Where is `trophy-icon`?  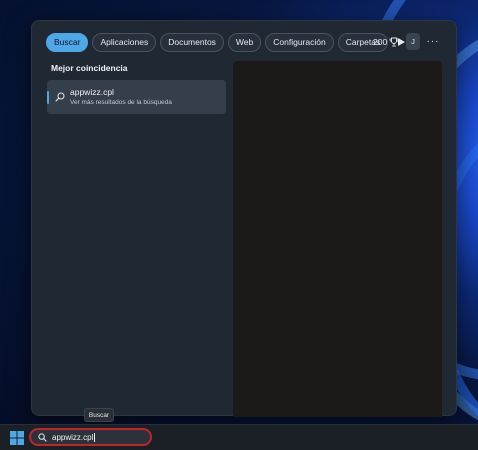
trophy-icon is located at coordinates (394, 42).